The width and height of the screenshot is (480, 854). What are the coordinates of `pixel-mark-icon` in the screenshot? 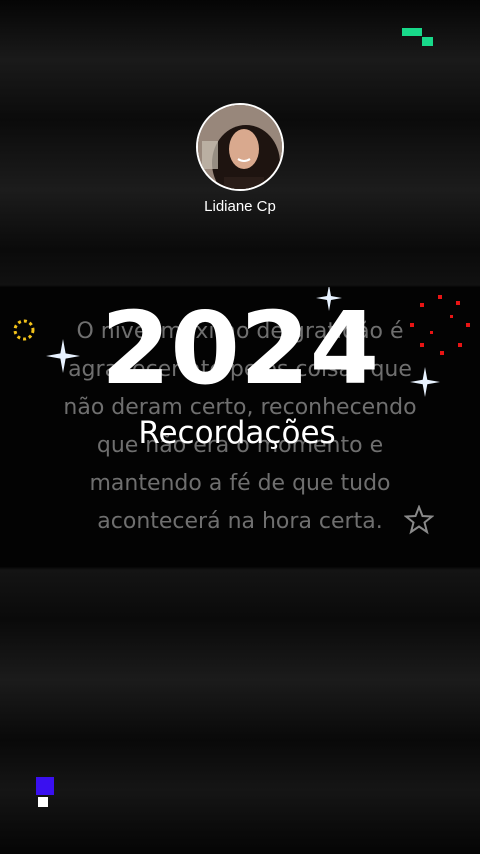 It's located at (45, 792).